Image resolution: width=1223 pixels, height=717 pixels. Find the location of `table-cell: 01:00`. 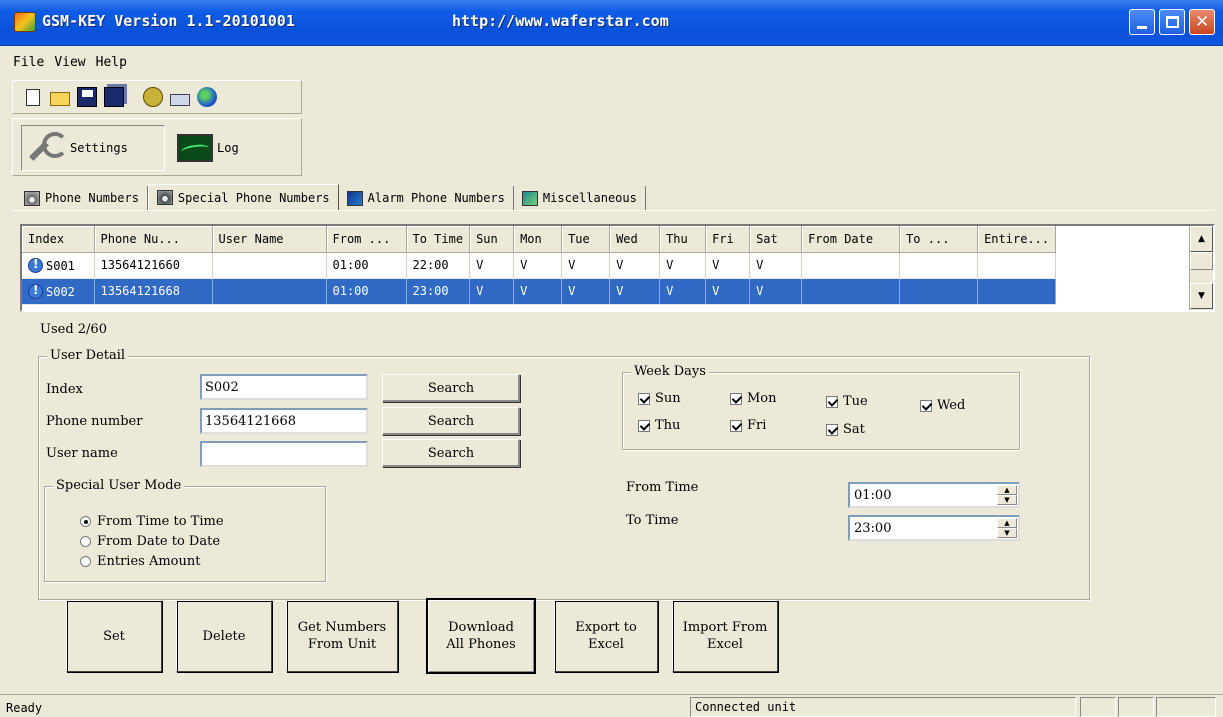

table-cell: 01:00 is located at coordinates (366, 265).